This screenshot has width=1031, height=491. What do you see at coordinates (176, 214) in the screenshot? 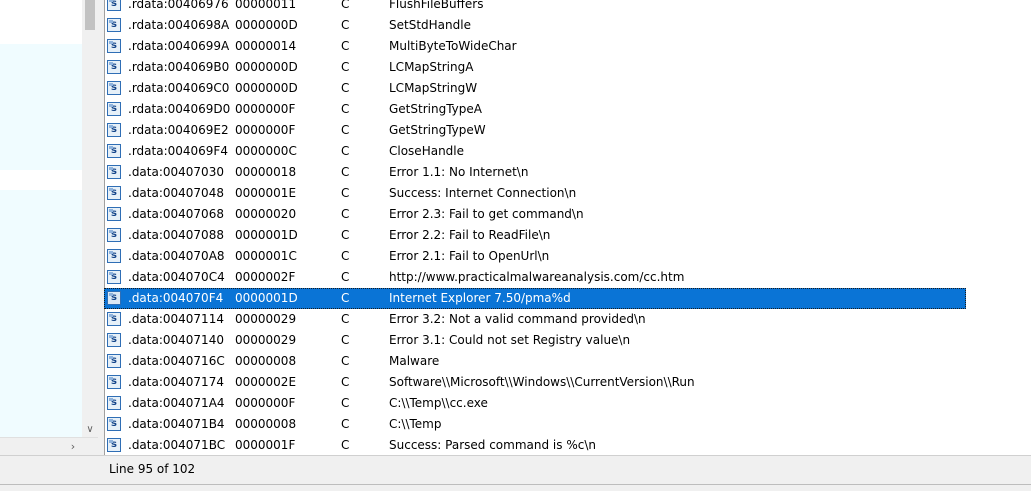
I see `string-address: .data:00407068` at bounding box center [176, 214].